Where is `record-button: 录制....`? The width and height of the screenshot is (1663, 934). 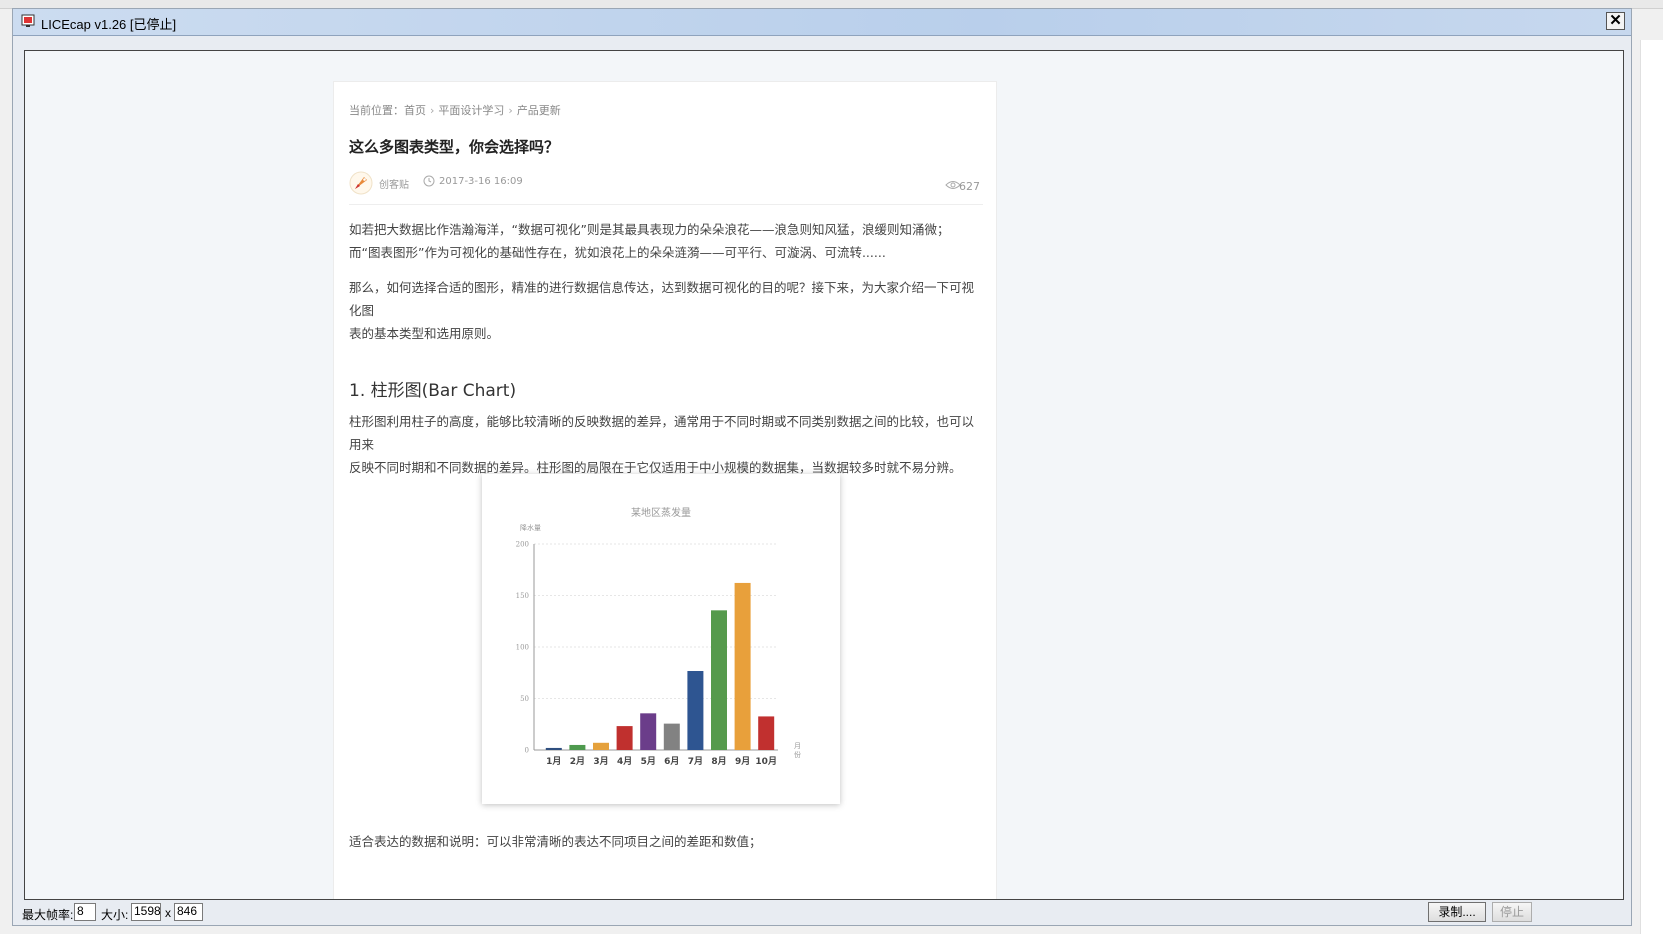 record-button: 录制.... is located at coordinates (1457, 912).